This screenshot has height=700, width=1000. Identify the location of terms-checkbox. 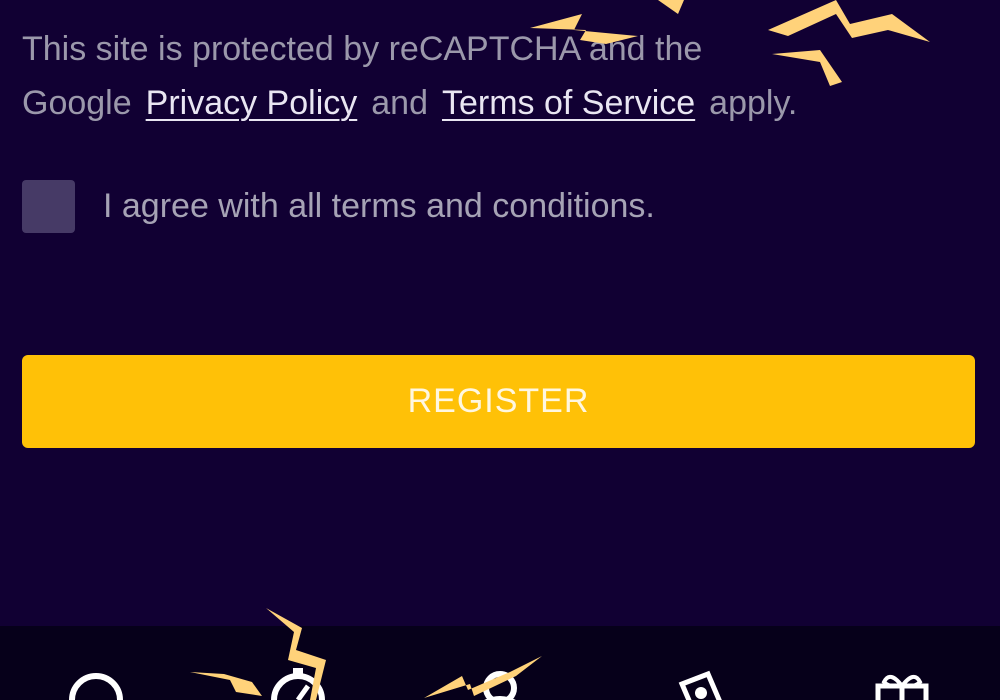
(48, 206).